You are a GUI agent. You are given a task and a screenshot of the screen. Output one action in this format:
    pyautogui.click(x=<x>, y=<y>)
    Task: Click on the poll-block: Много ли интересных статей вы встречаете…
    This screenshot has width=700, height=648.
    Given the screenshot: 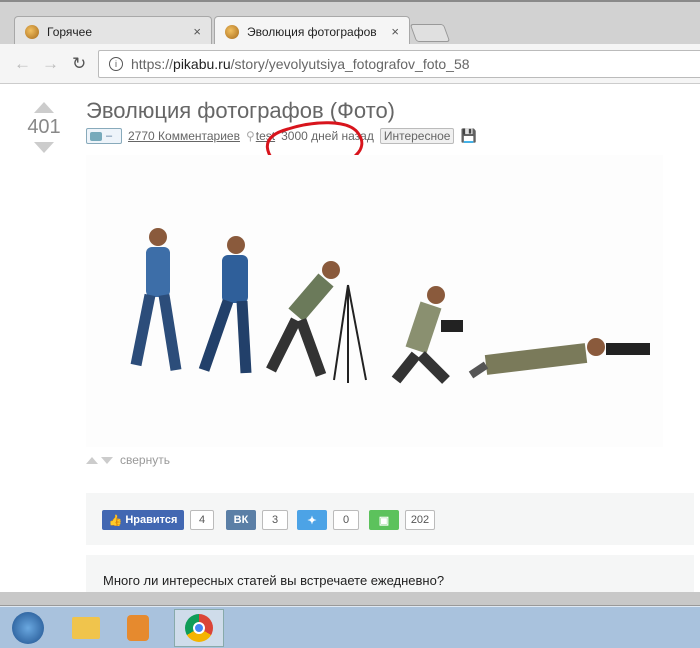 What is the action you would take?
    pyautogui.click(x=390, y=575)
    